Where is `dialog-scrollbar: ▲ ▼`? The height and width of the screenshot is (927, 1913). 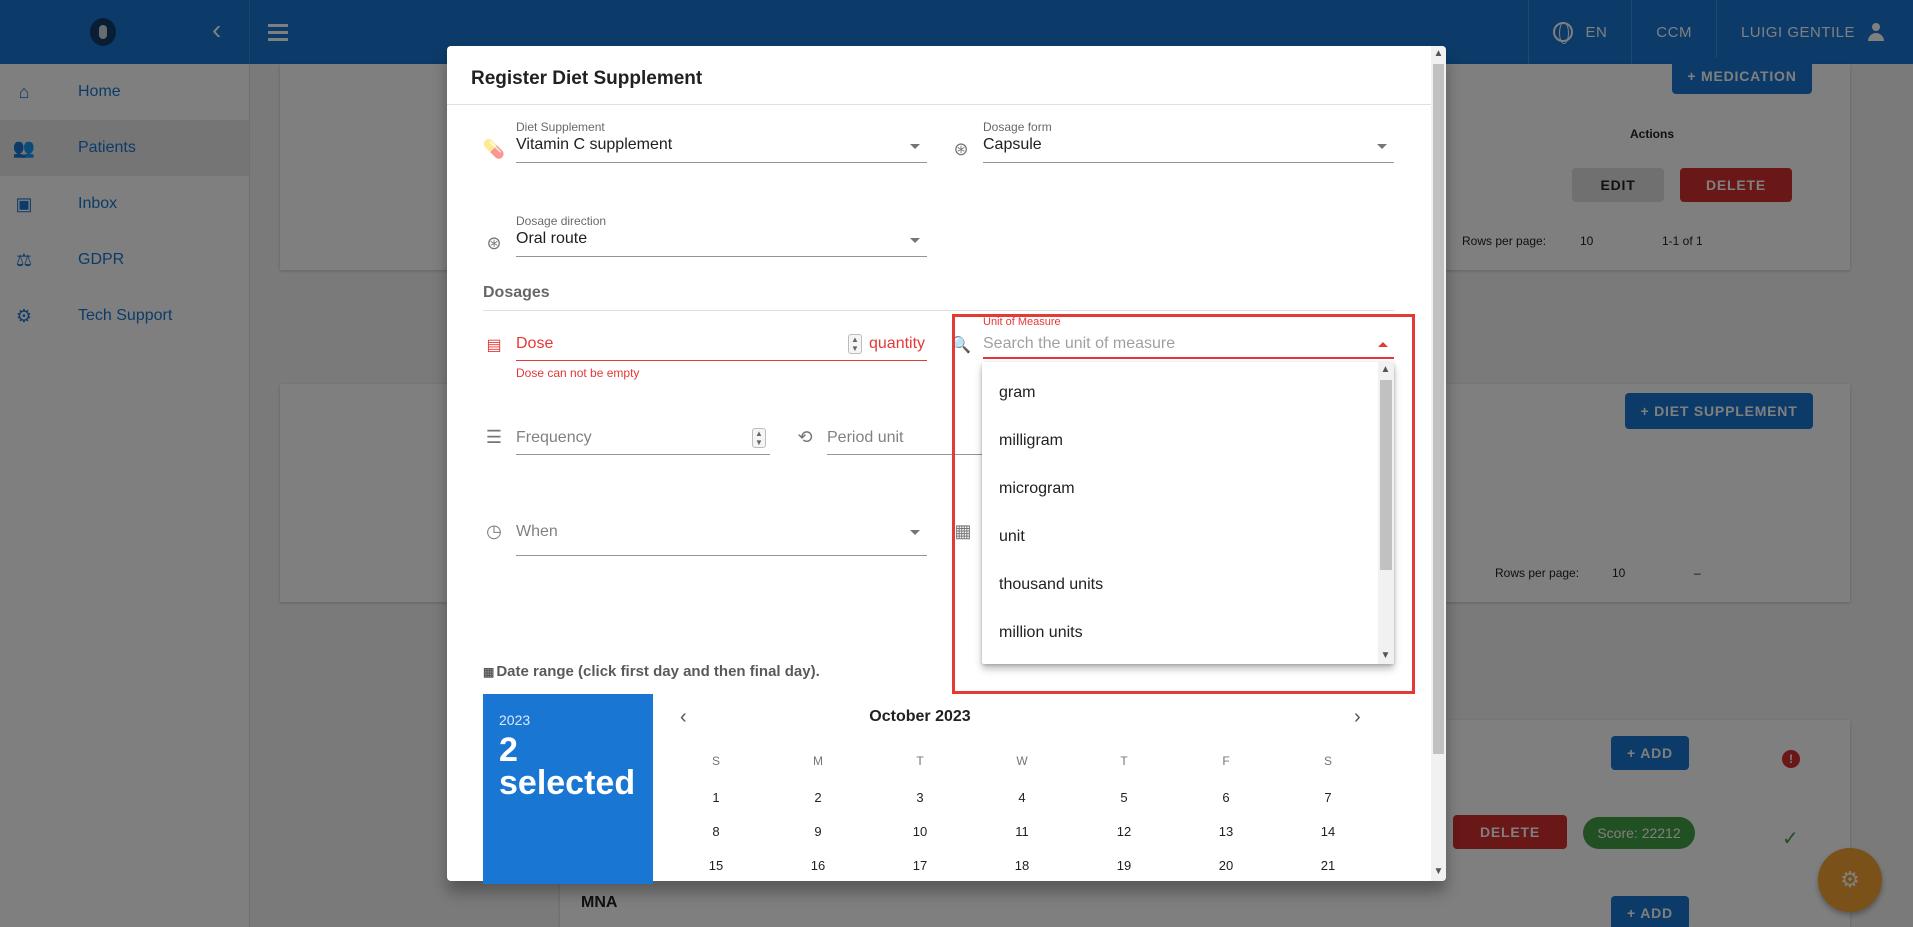 dialog-scrollbar: ▲ ▼ is located at coordinates (1438, 463).